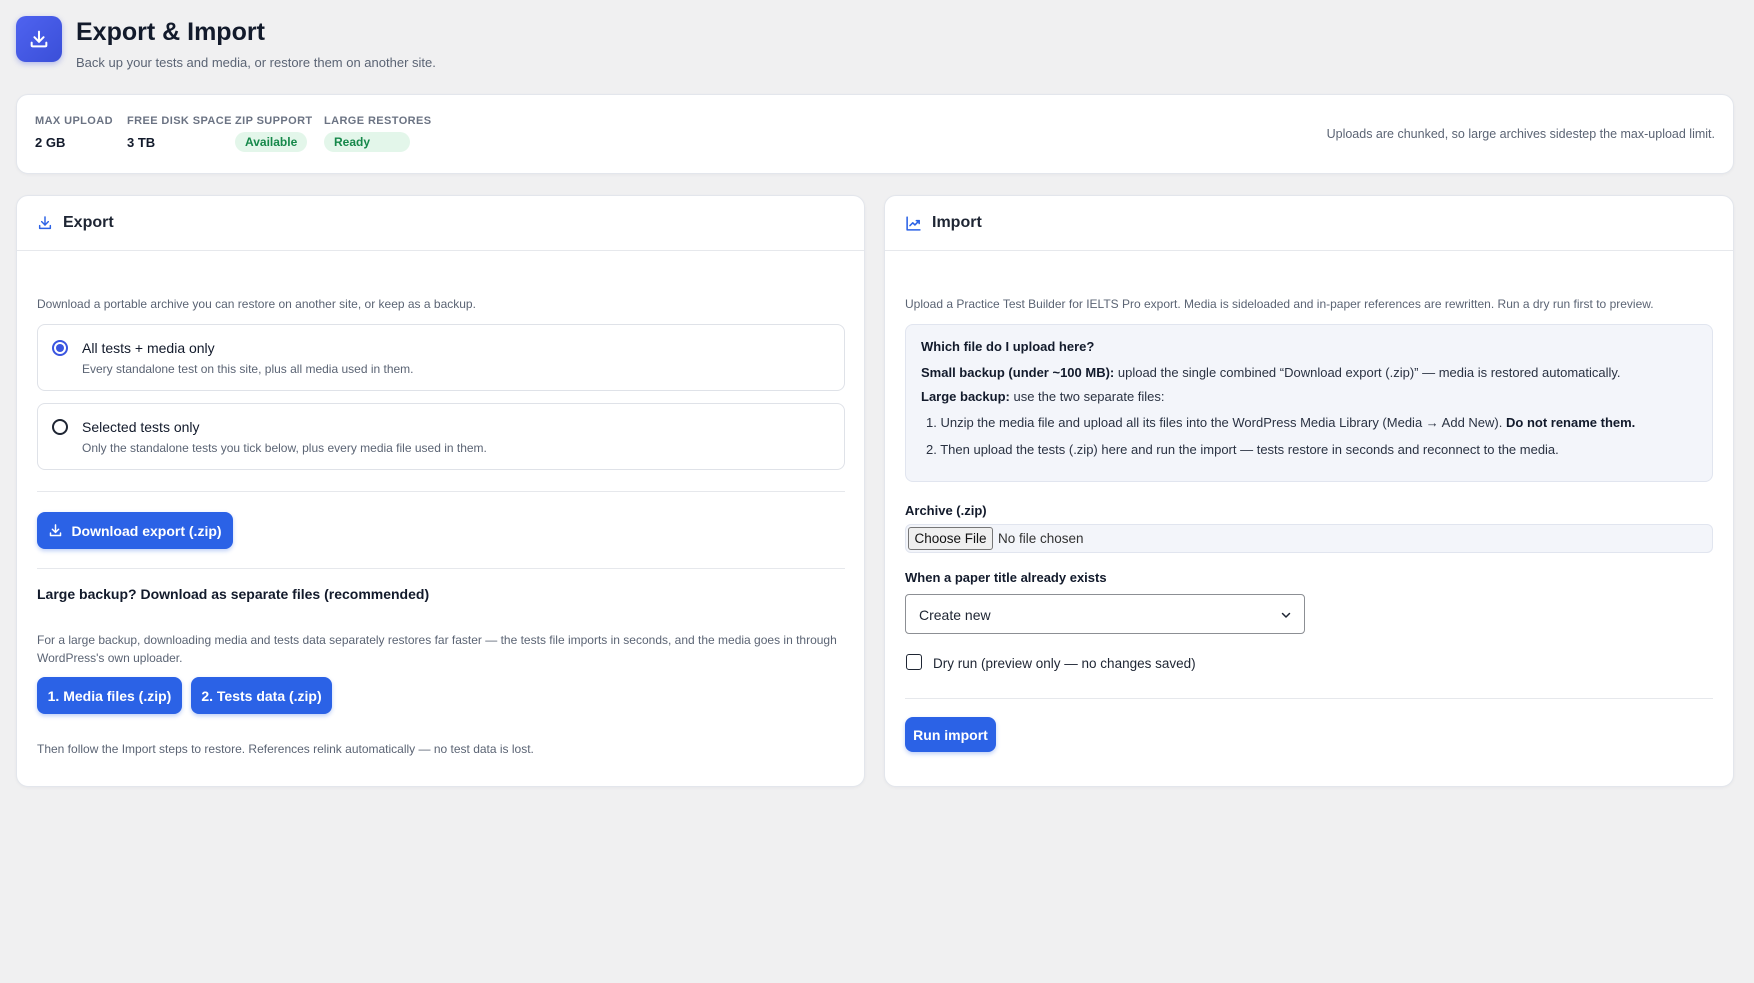 The height and width of the screenshot is (983, 1754). Describe the element at coordinates (1286, 615) in the screenshot. I see `chevron-down-icon` at that location.